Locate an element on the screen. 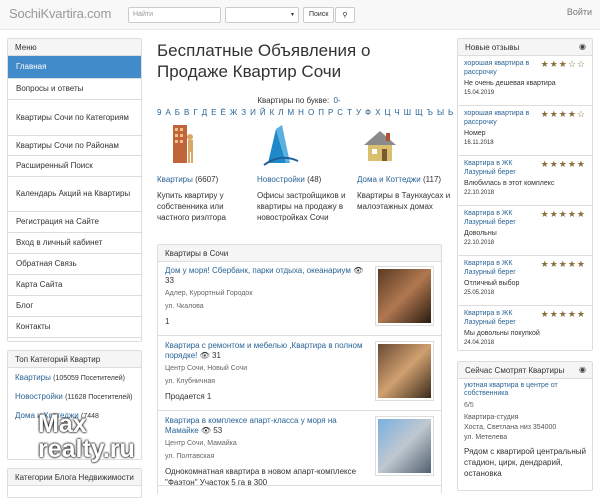  letter-link: Ь is located at coordinates (450, 112).